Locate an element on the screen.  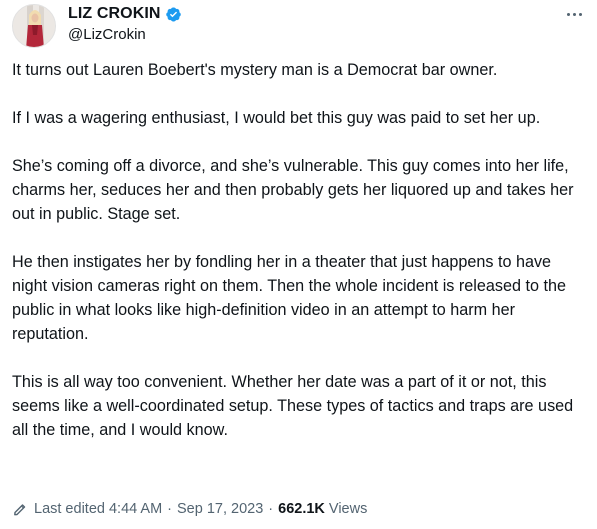
author-handle: @LizCrokin is located at coordinates (107, 34).